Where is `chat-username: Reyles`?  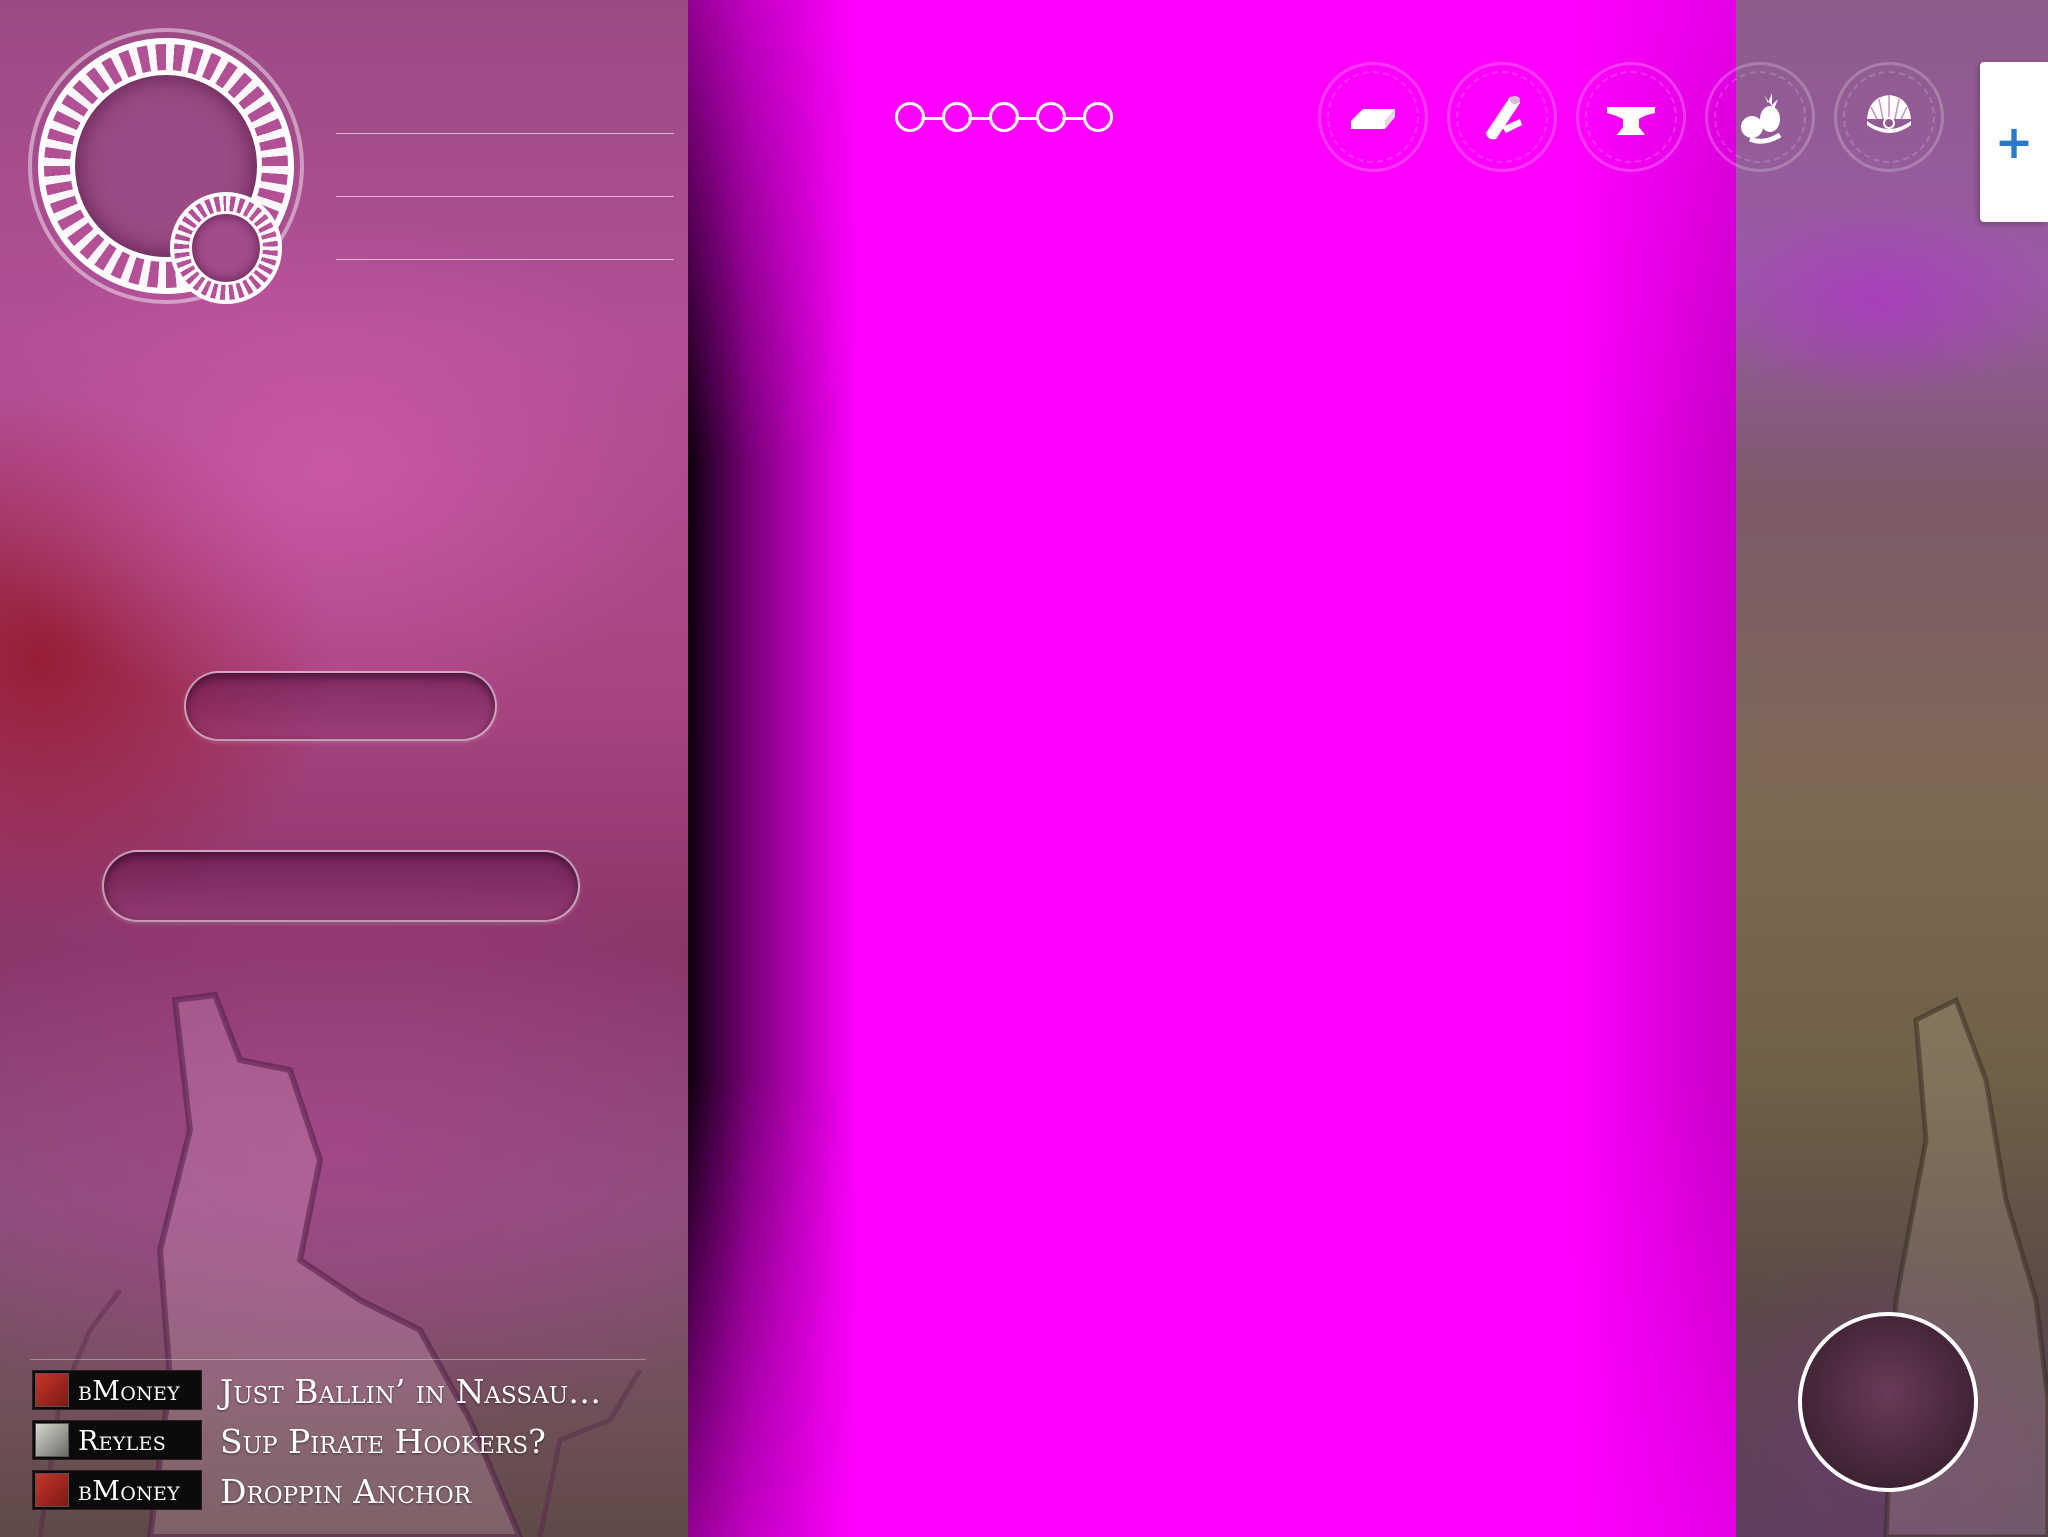 chat-username: Reyles is located at coordinates (122, 1441).